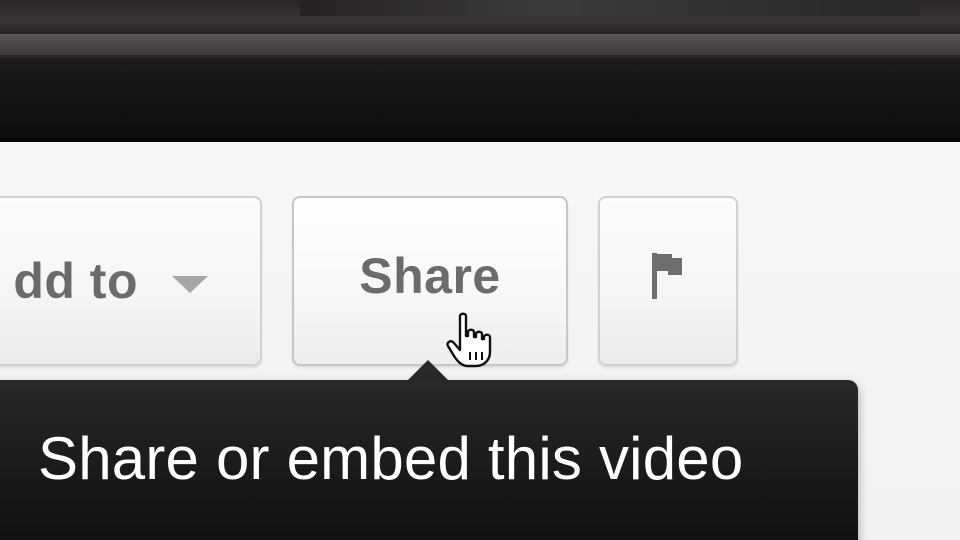 The height and width of the screenshot is (540, 960). What do you see at coordinates (480, 19) in the screenshot?
I see `video-frame` at bounding box center [480, 19].